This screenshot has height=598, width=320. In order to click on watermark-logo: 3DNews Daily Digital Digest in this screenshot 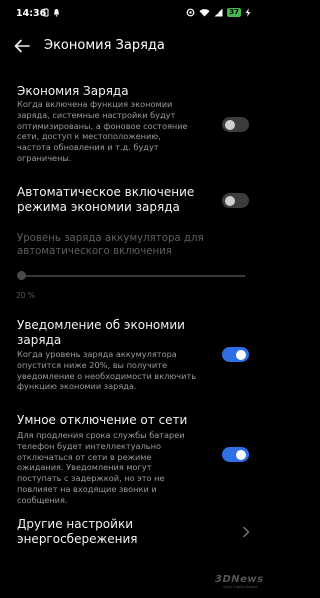, I will do `click(239, 581)`.